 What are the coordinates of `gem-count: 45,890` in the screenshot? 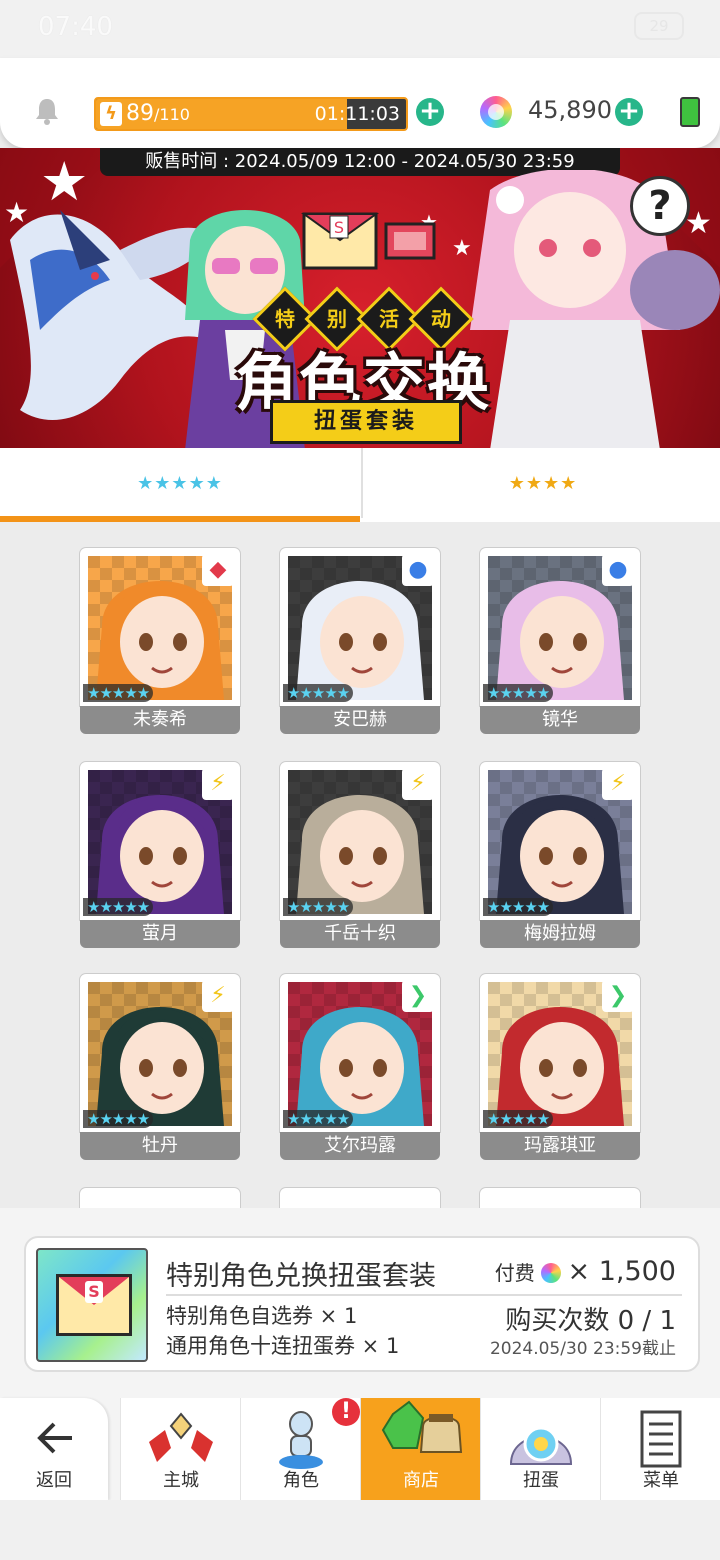 It's located at (570, 110).